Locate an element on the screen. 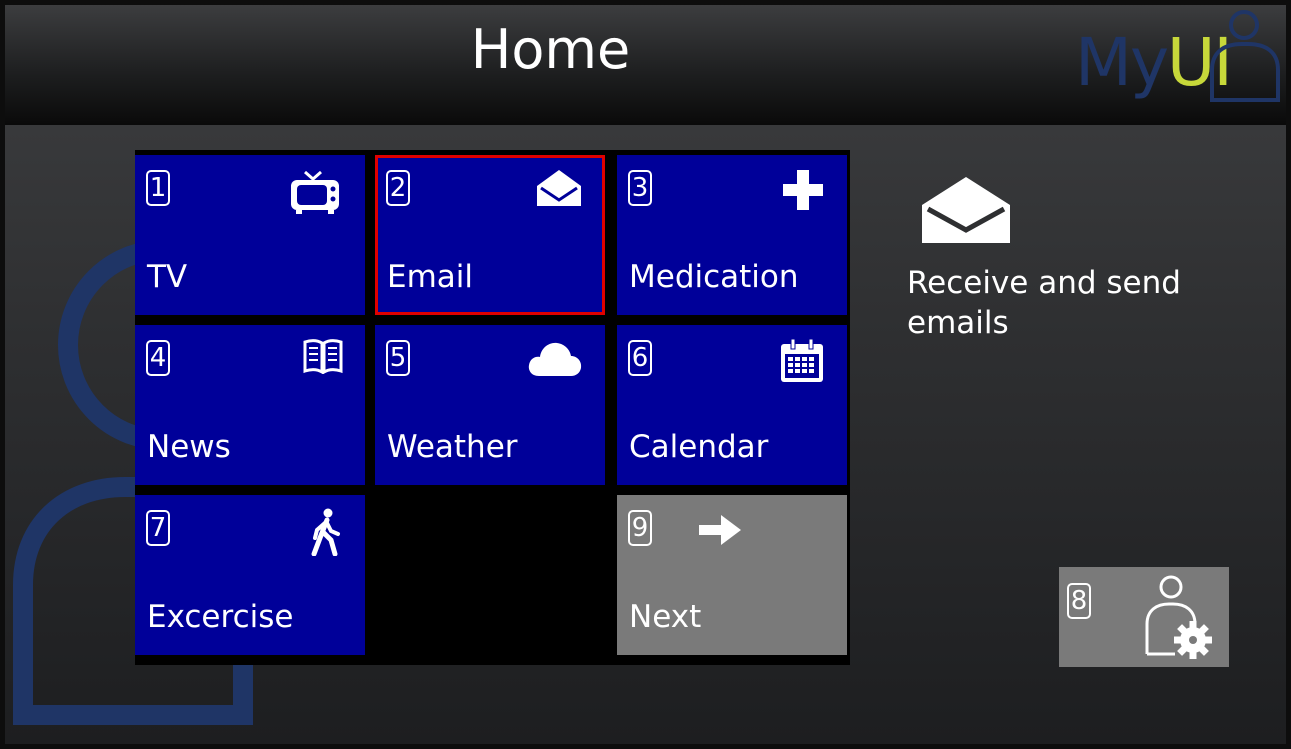 The width and height of the screenshot is (1291, 749). cloud-icon is located at coordinates (555, 359).